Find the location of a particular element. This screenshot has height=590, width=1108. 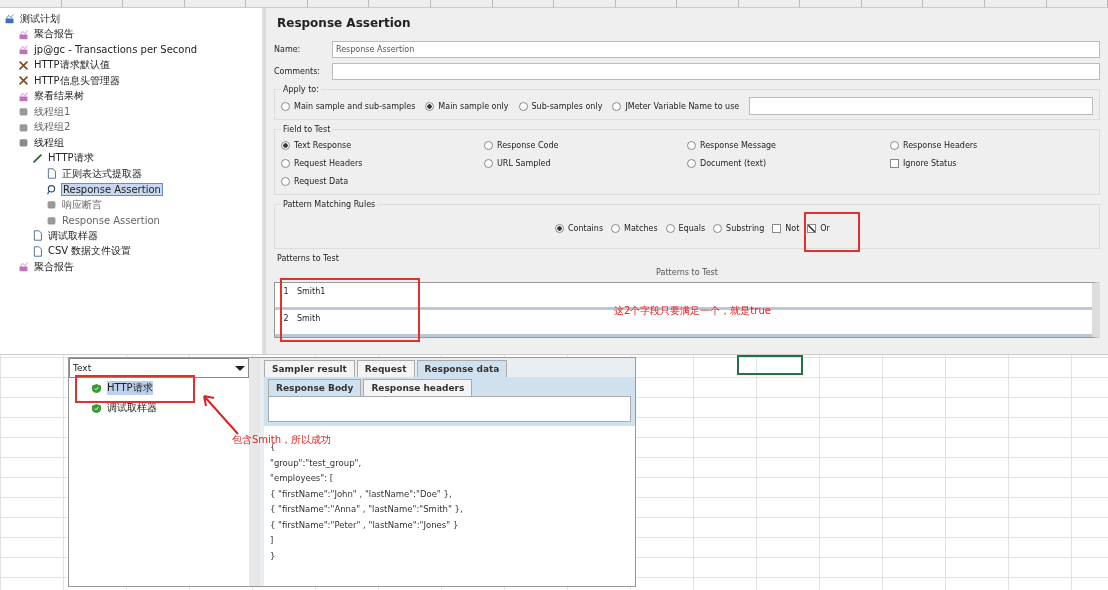

code-line: { is located at coordinates (273, 448).